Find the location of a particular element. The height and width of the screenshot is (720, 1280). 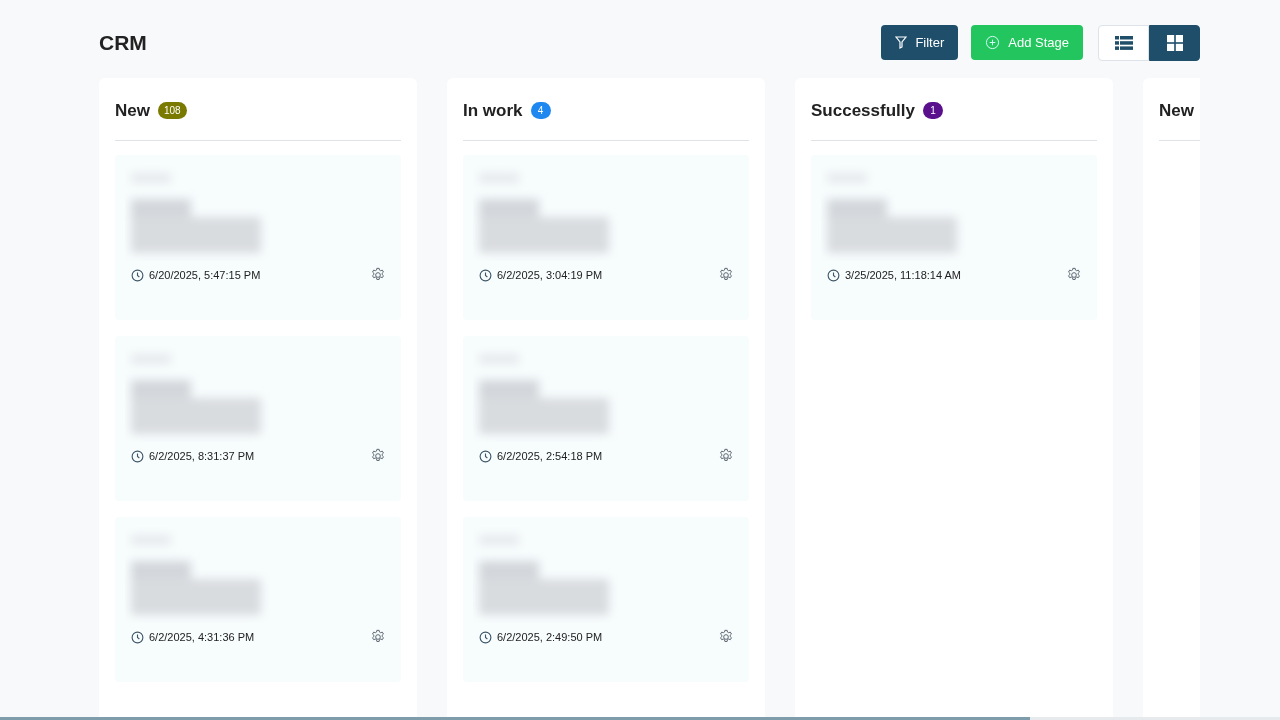

list-view-button is located at coordinates (1123, 42).